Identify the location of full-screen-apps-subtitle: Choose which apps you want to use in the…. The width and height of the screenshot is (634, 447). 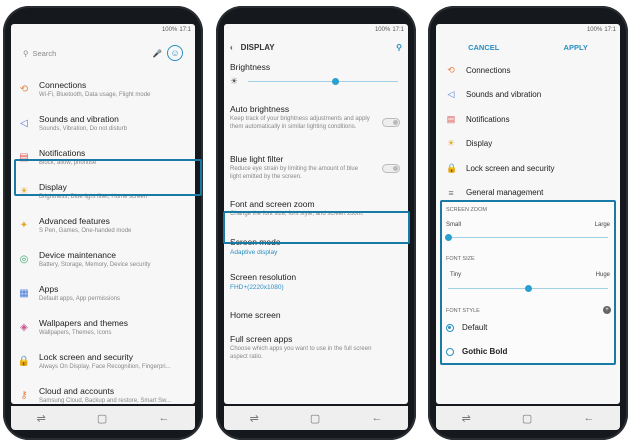
(301, 353).